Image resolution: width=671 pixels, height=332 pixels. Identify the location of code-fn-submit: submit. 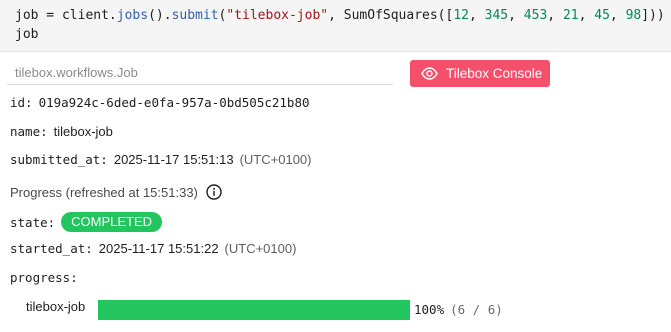
(195, 15).